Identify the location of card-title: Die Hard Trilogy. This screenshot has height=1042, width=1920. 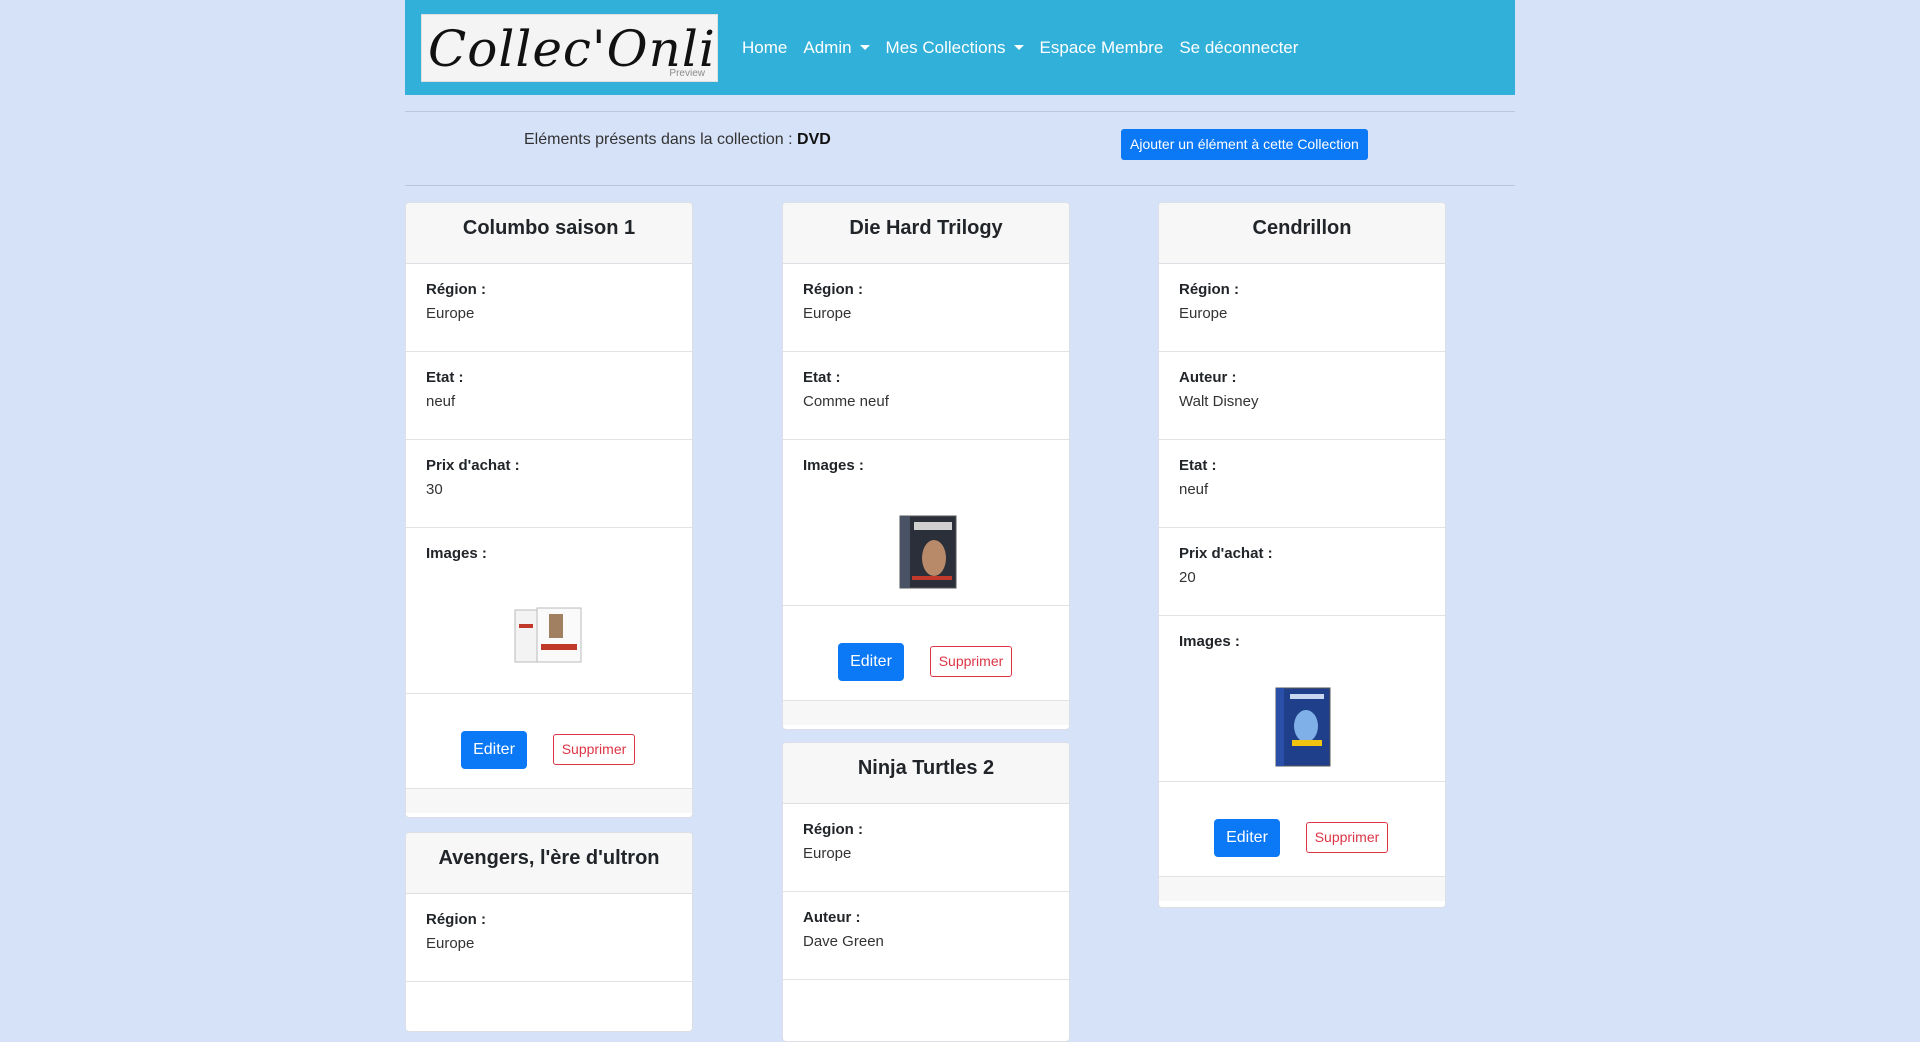
(926, 233).